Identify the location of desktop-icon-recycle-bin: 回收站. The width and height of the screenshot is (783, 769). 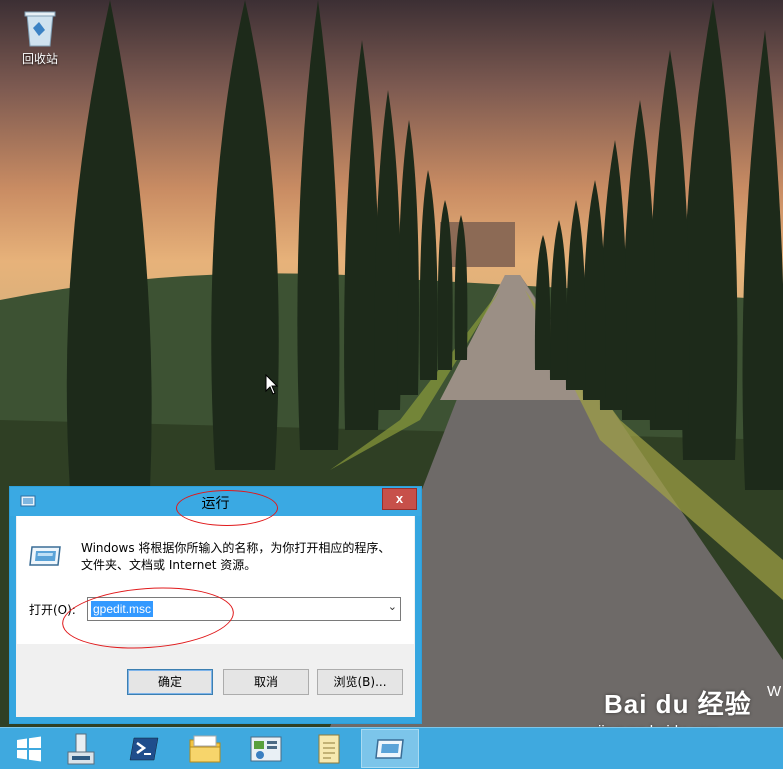
(40, 36).